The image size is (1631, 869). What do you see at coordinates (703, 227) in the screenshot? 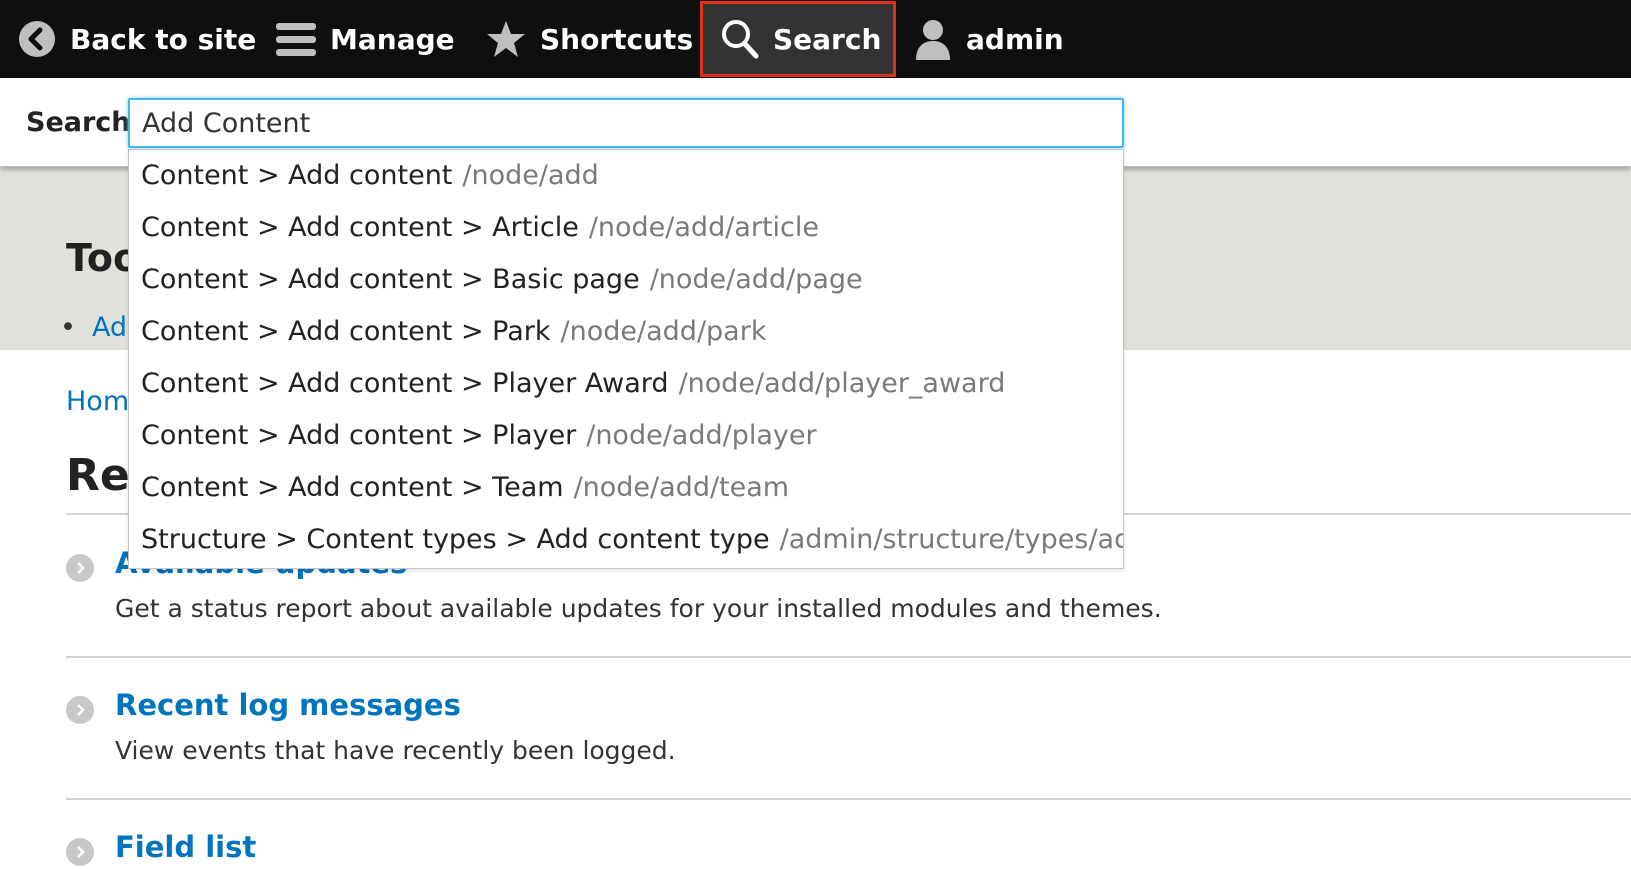
I see `autocomplete-item-path: /node/add/article` at bounding box center [703, 227].